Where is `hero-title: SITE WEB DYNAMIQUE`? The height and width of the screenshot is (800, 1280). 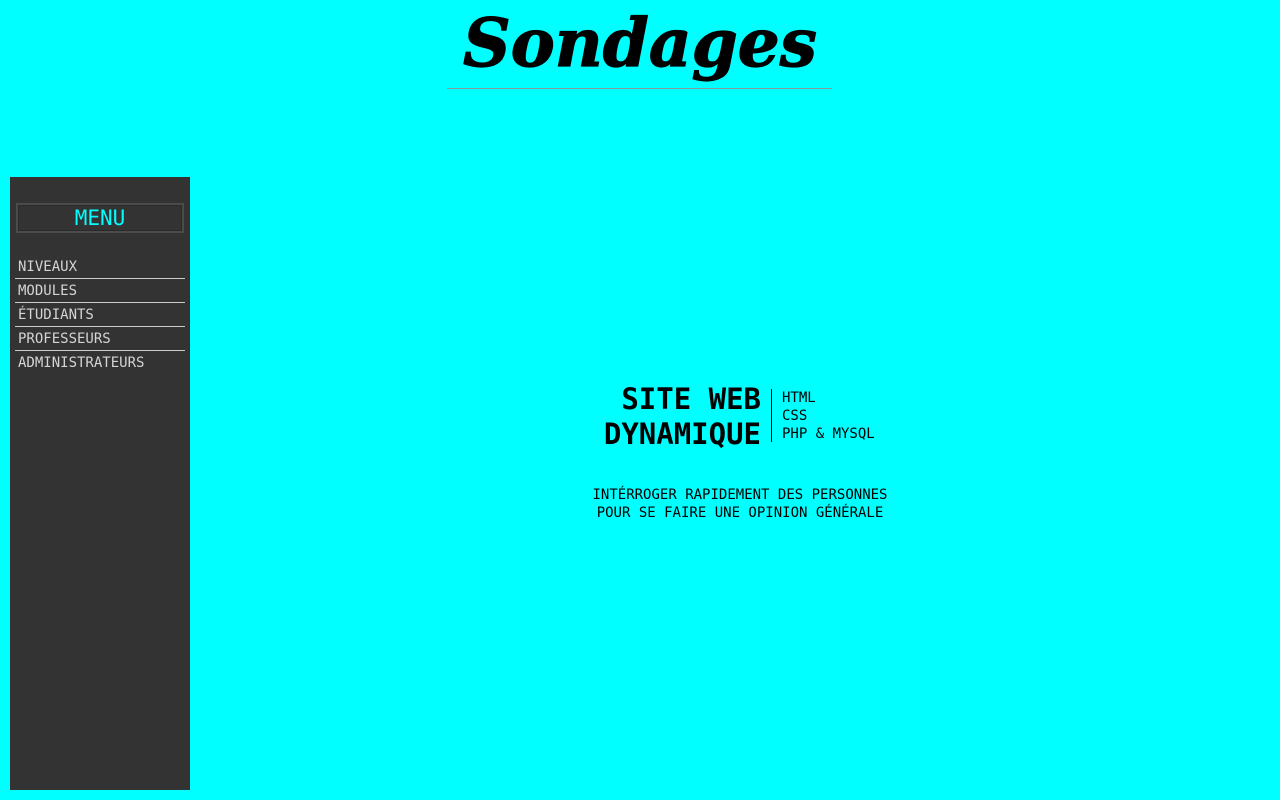
hero-title: SITE WEB DYNAMIQUE is located at coordinates (682, 417).